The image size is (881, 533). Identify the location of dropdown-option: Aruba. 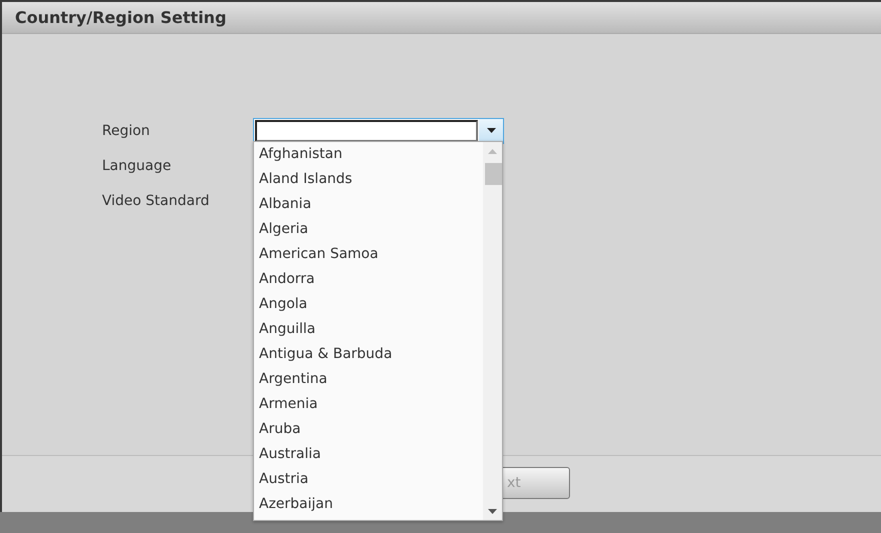
(368, 429).